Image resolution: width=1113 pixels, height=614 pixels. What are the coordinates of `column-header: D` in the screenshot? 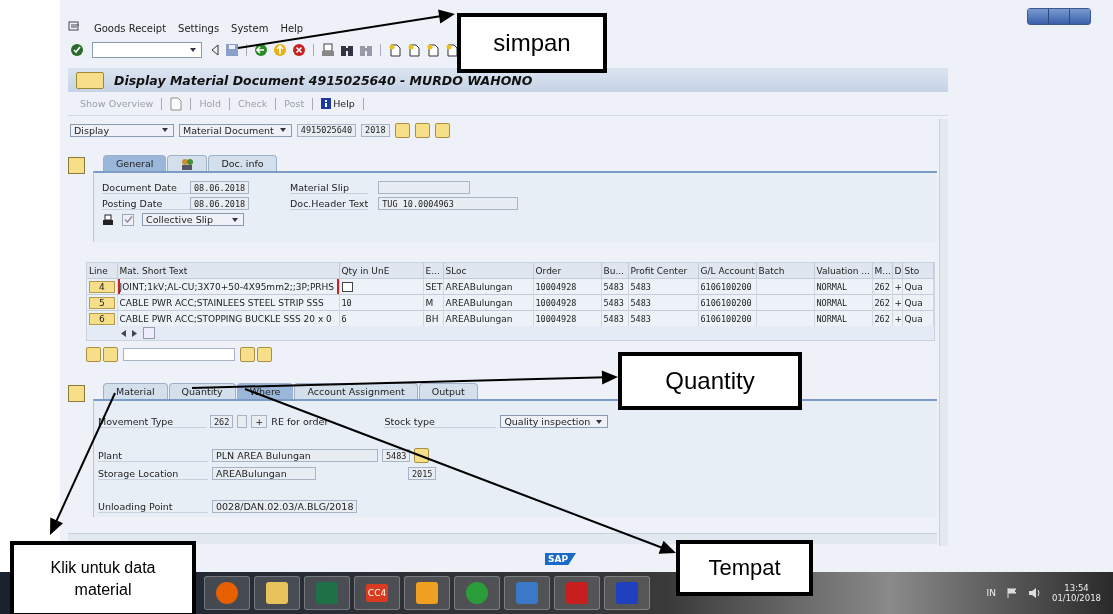 It's located at (897, 271).